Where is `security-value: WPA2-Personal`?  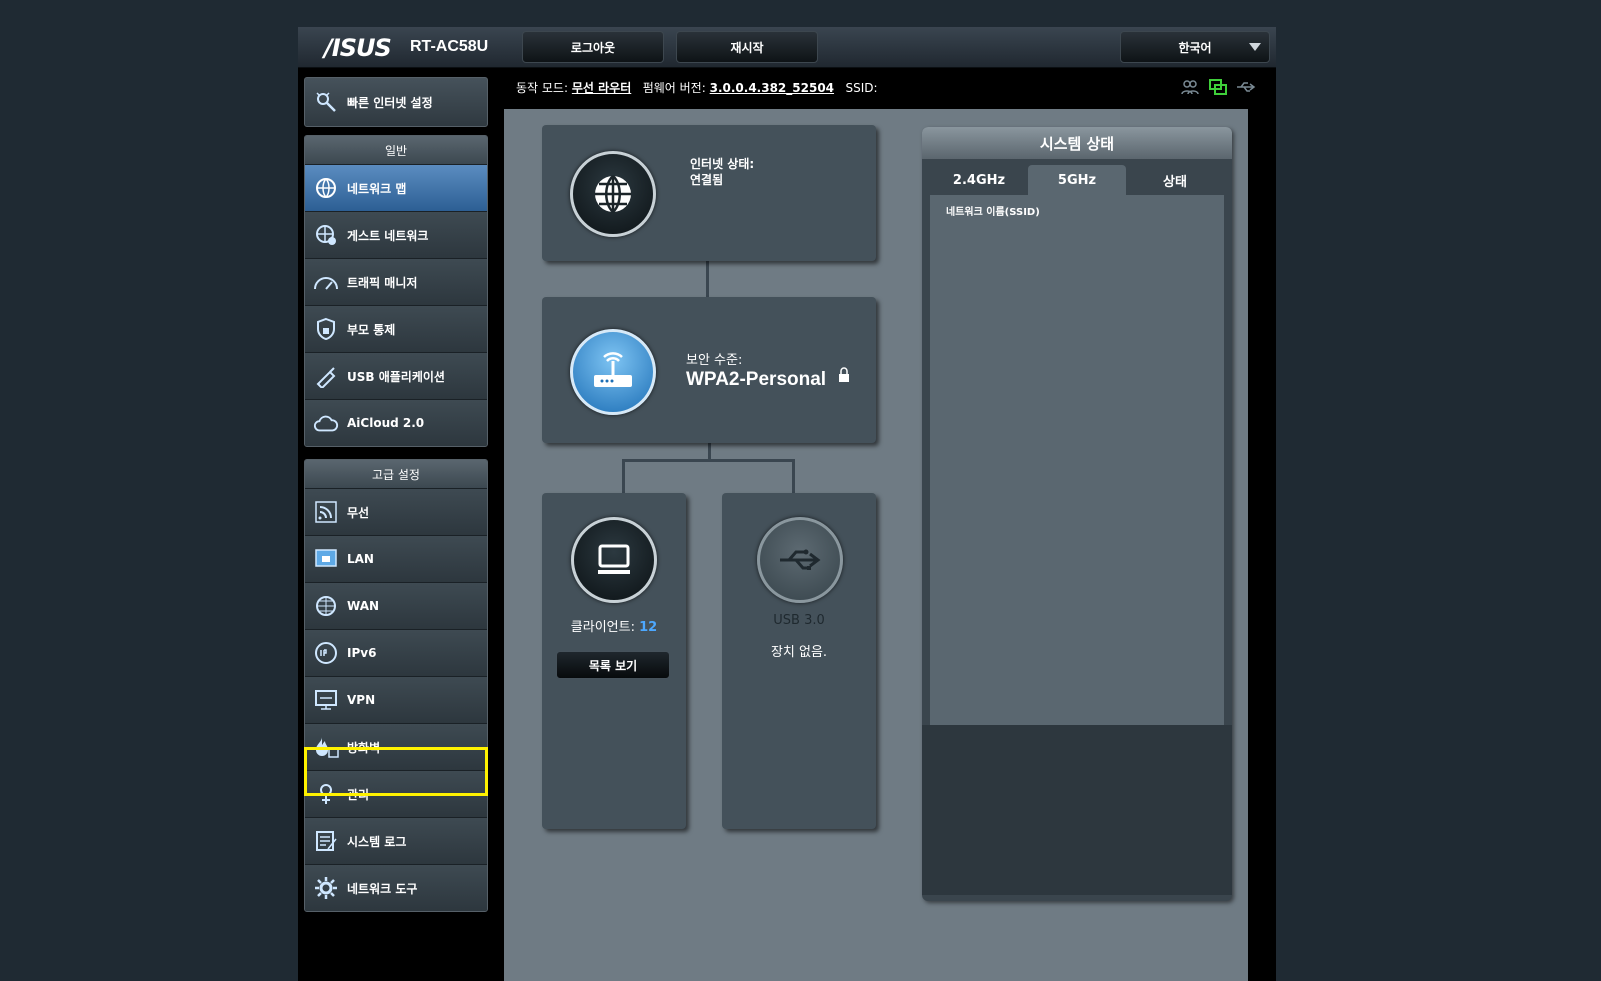 security-value: WPA2-Personal is located at coordinates (756, 379).